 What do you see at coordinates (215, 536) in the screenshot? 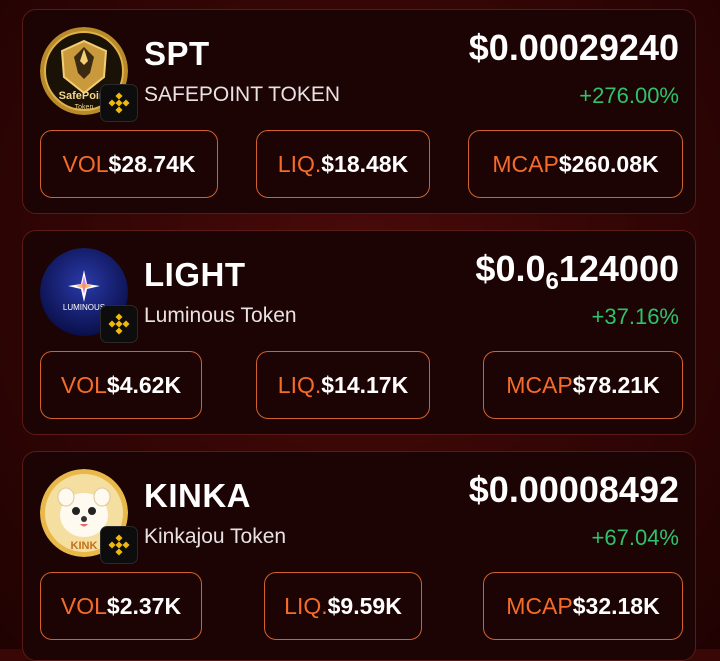
I see `token-name: Kinkajou Token` at bounding box center [215, 536].